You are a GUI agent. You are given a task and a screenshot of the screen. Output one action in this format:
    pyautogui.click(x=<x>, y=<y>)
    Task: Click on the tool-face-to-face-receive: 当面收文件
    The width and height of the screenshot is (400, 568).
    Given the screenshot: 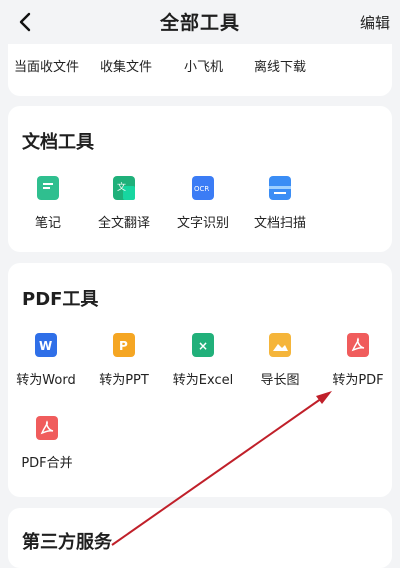 What is the action you would take?
    pyautogui.click(x=46, y=65)
    